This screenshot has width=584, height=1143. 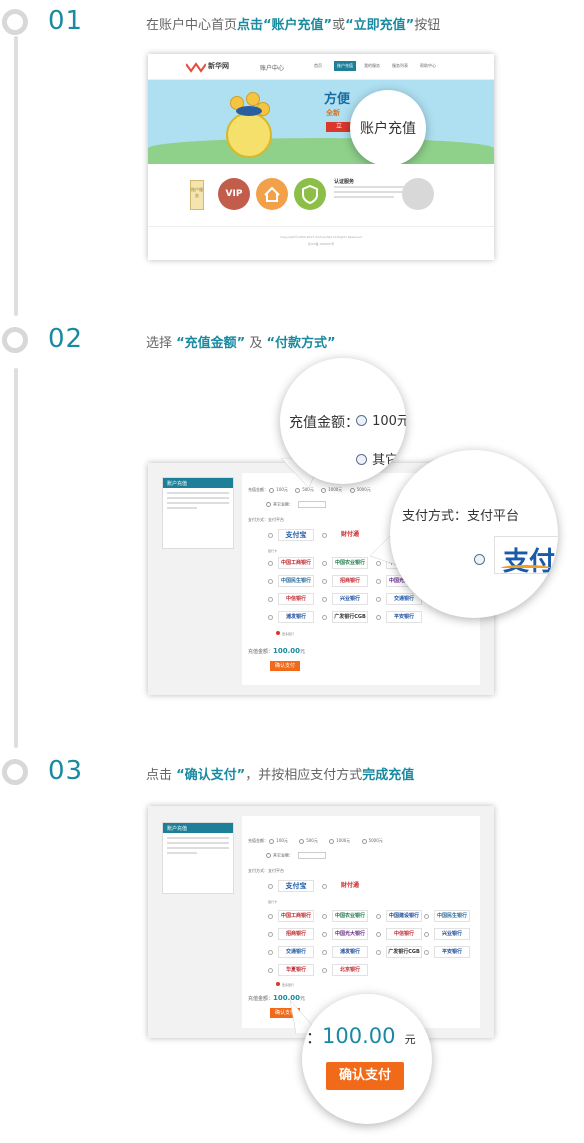 I want to click on step-instruction: 在账户中心首页点击“账户充值”或“立即充值”按钮, so click(x=293, y=25).